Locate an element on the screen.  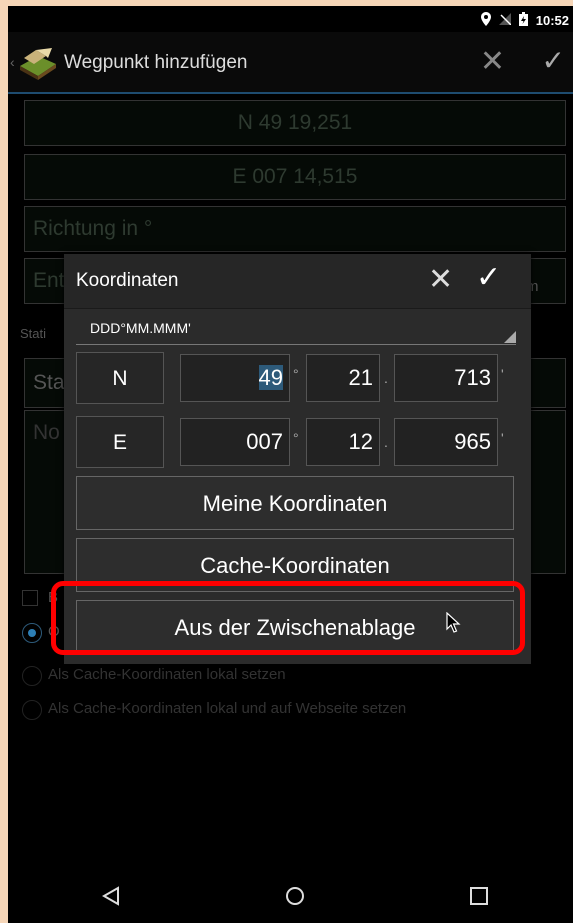
dialog-title: Koordinaten is located at coordinates (127, 280).